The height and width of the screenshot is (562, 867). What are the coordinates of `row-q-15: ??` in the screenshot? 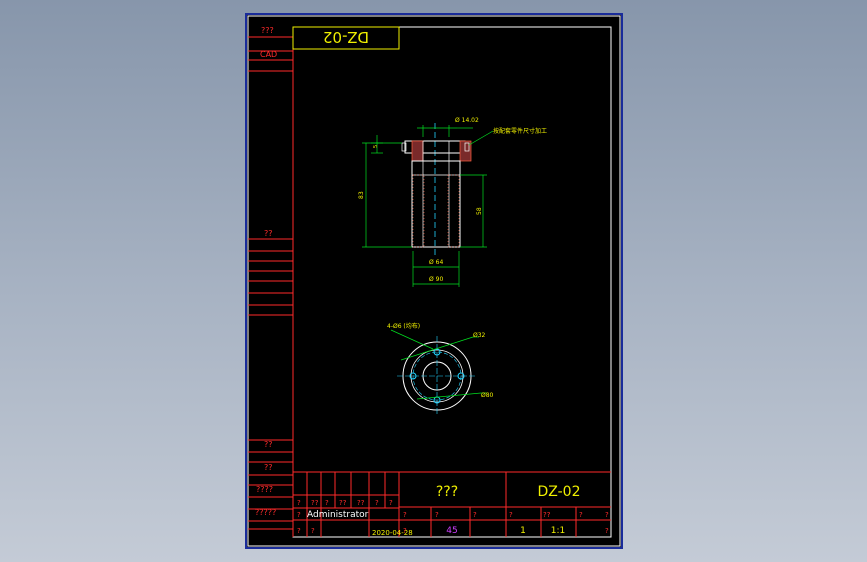 It's located at (547, 515).